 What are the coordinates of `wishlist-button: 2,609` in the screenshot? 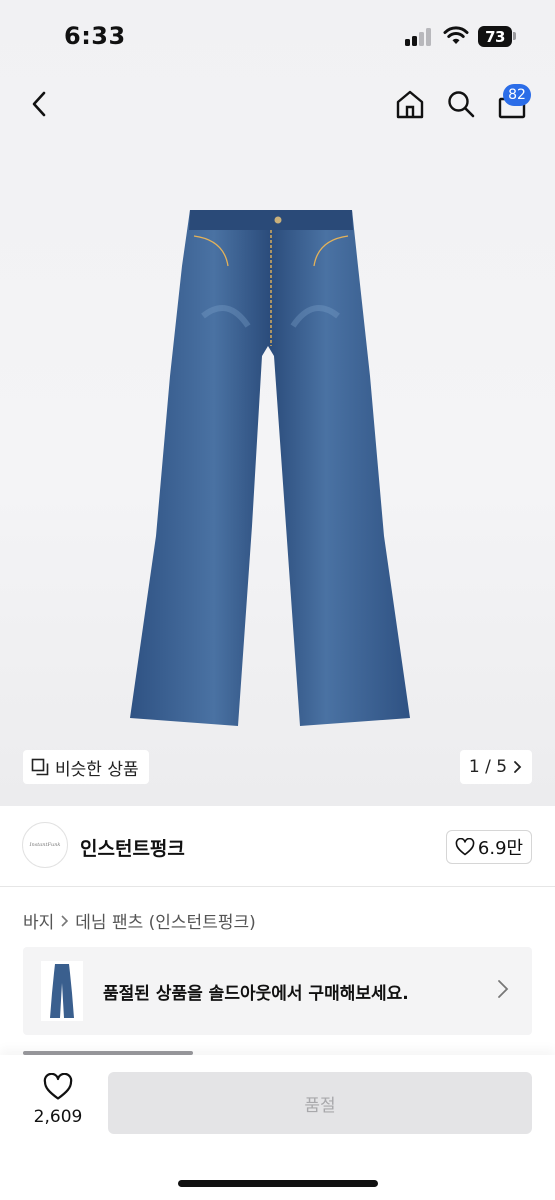 It's located at (58, 1099).